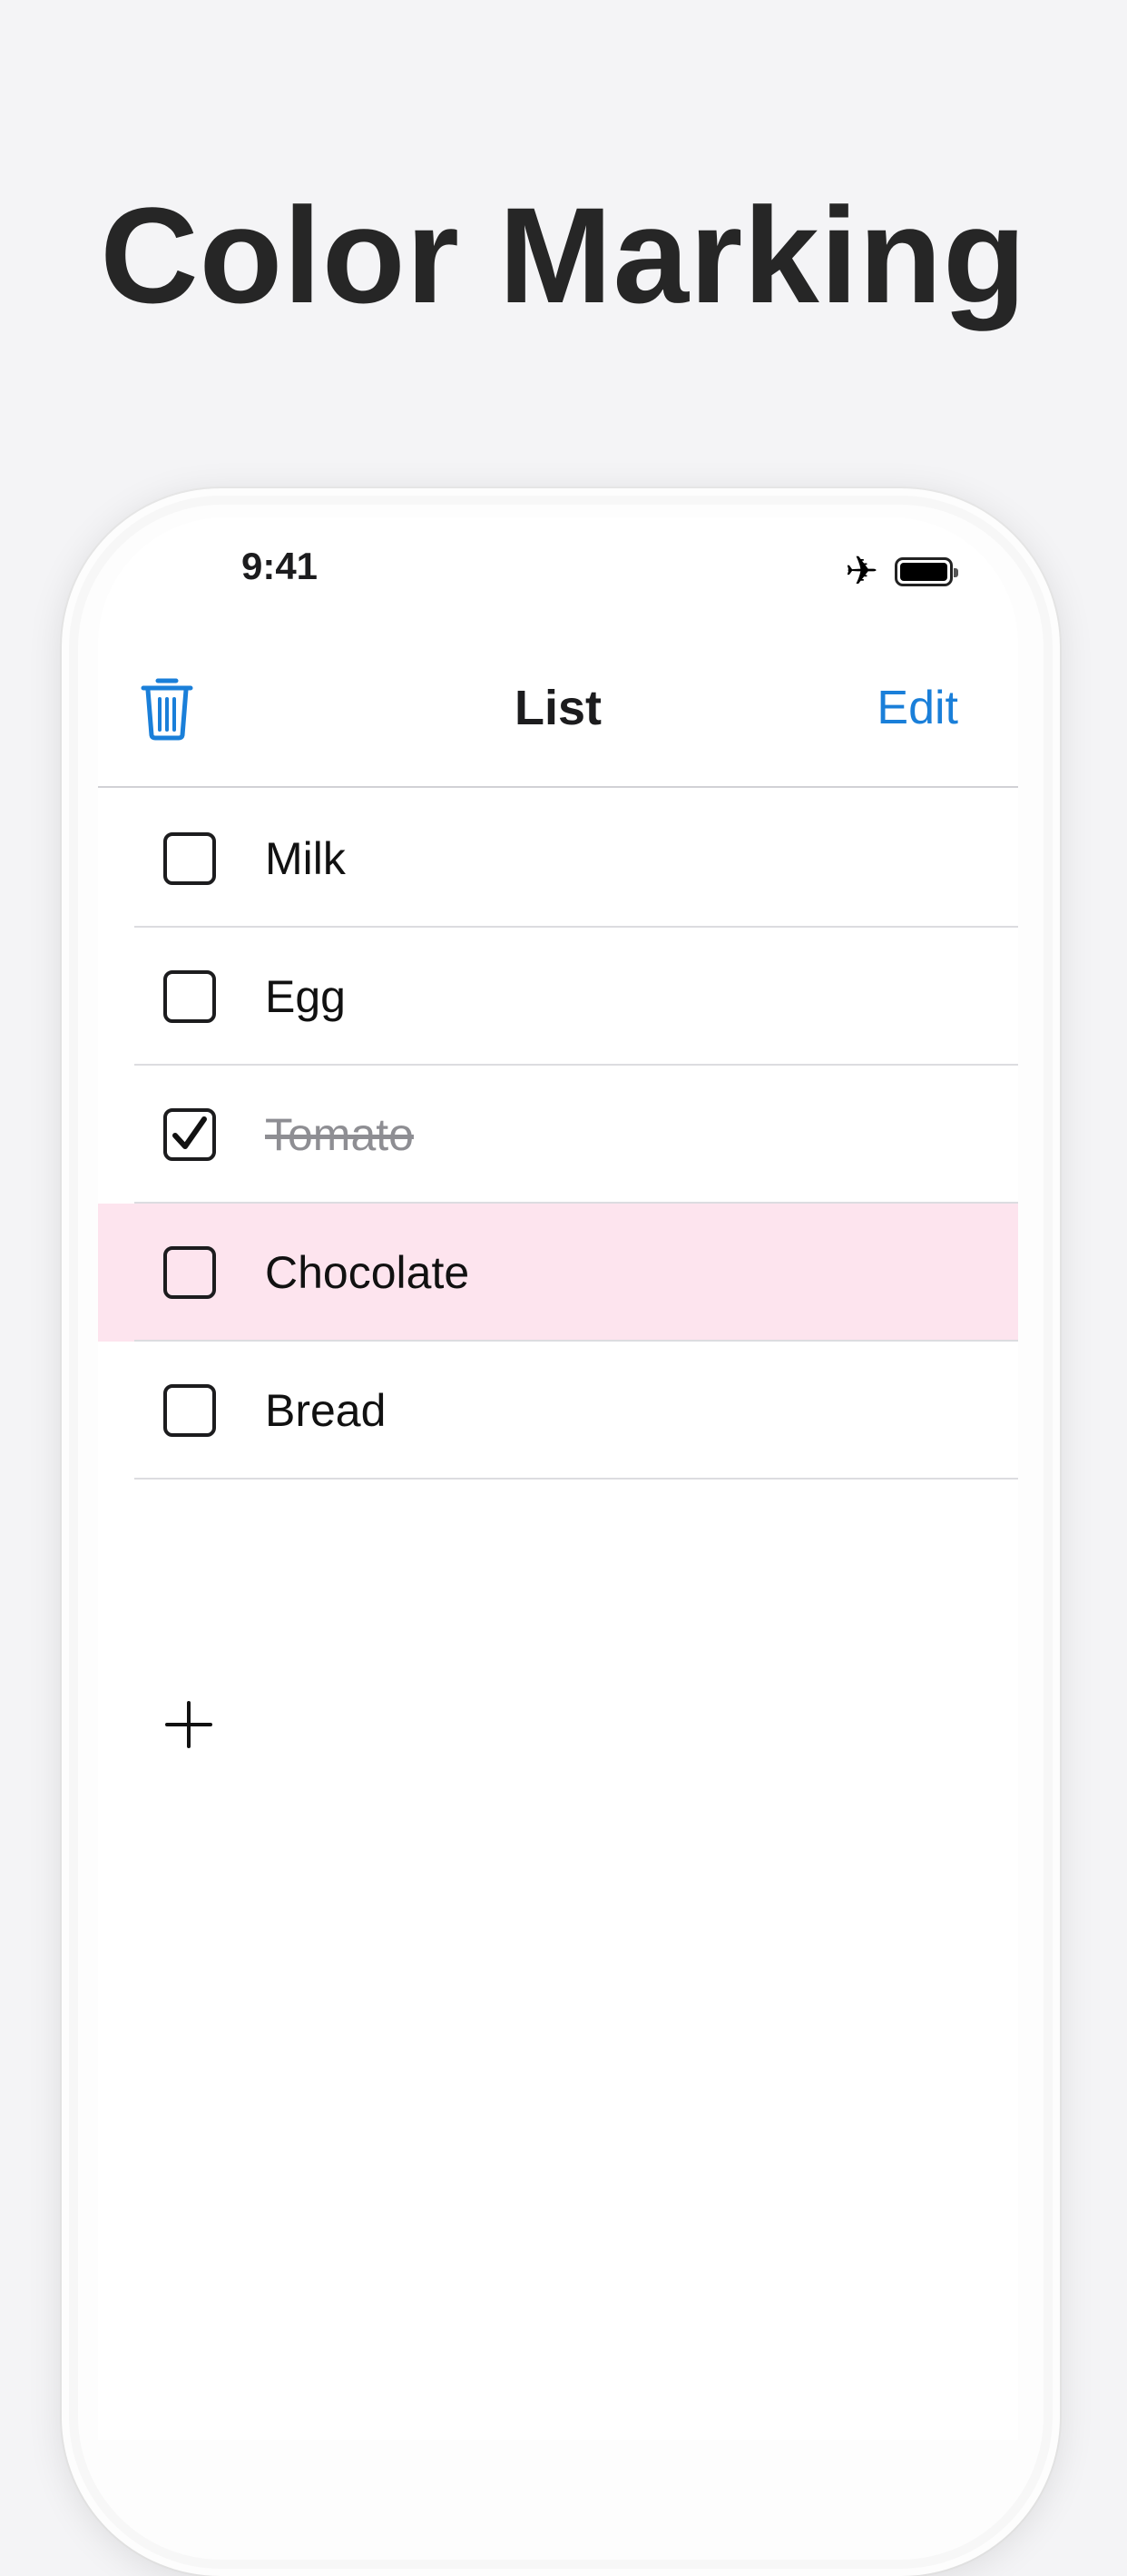 The image size is (1127, 2576). Describe the element at coordinates (188, 1724) in the screenshot. I see `plus-icon` at that location.